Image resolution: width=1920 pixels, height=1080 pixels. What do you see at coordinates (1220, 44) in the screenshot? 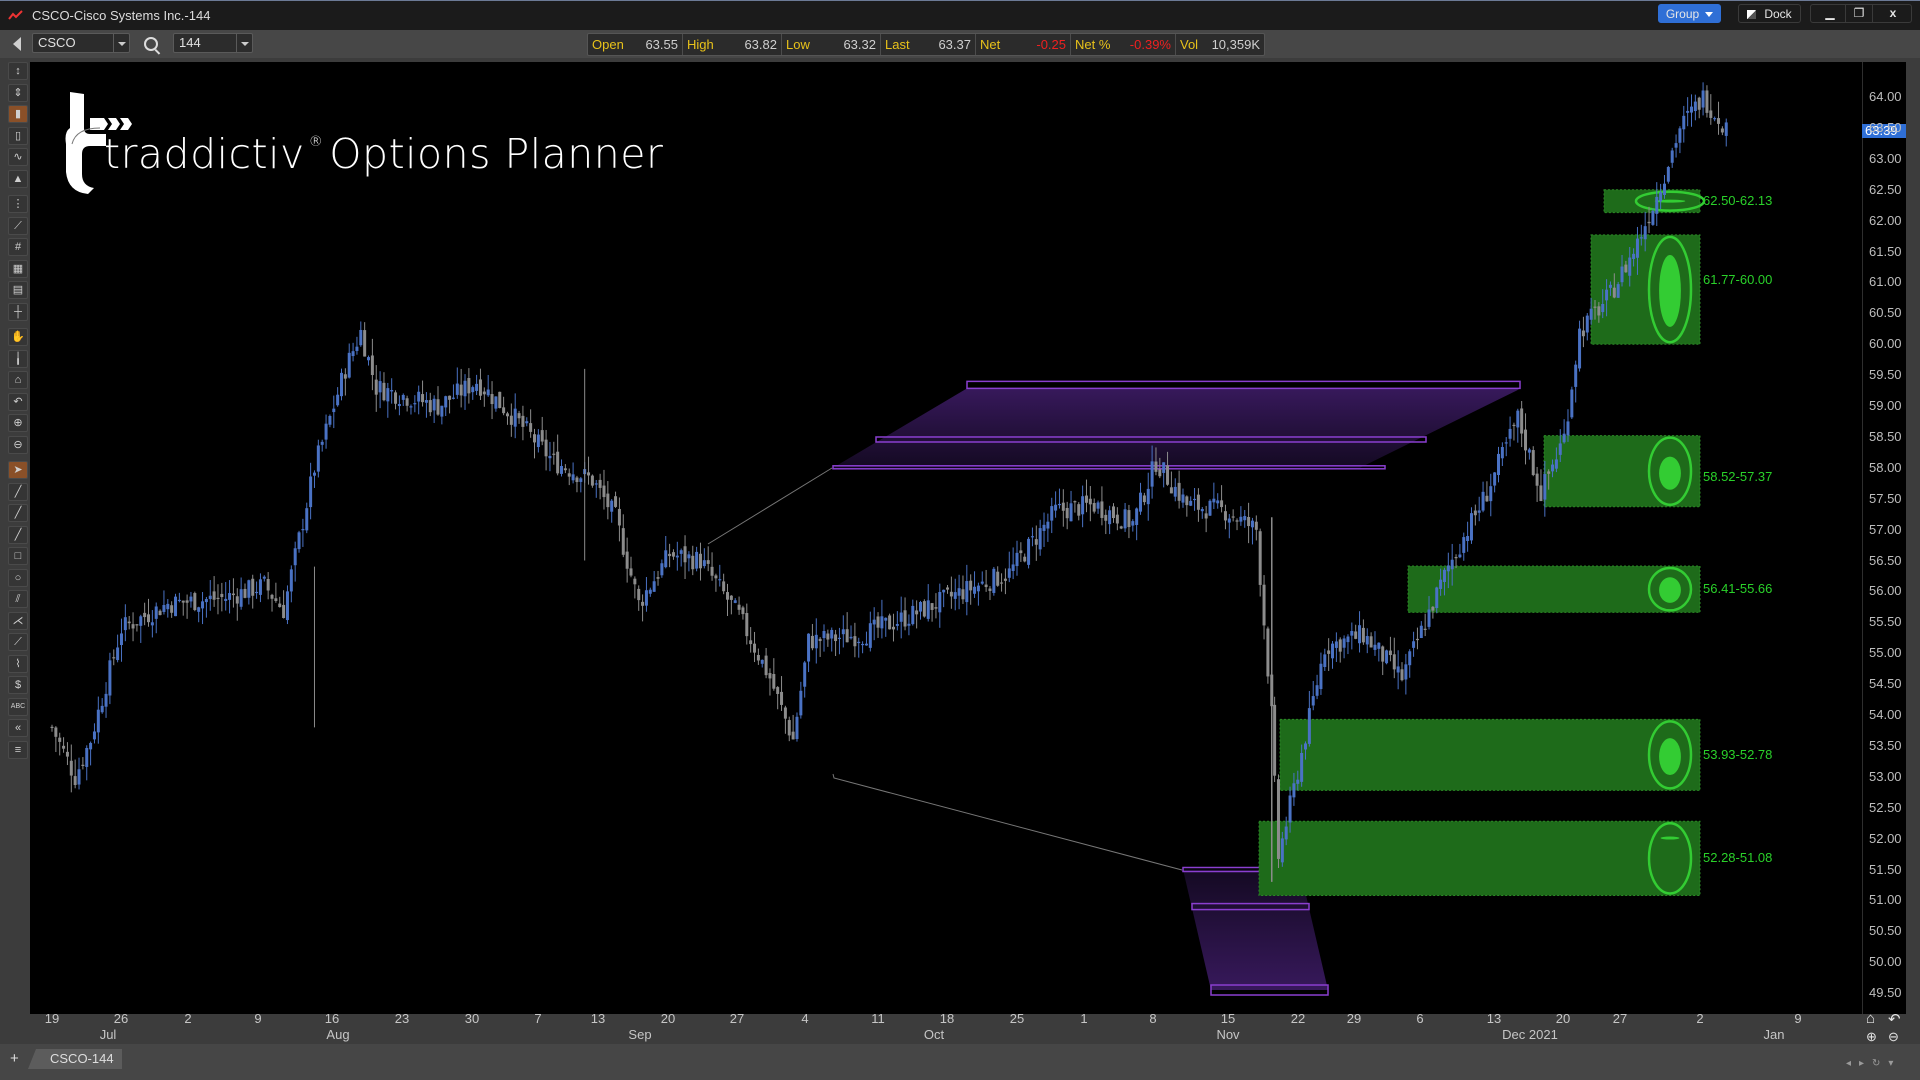
I see `quote-vol: Vol 10,359K` at bounding box center [1220, 44].